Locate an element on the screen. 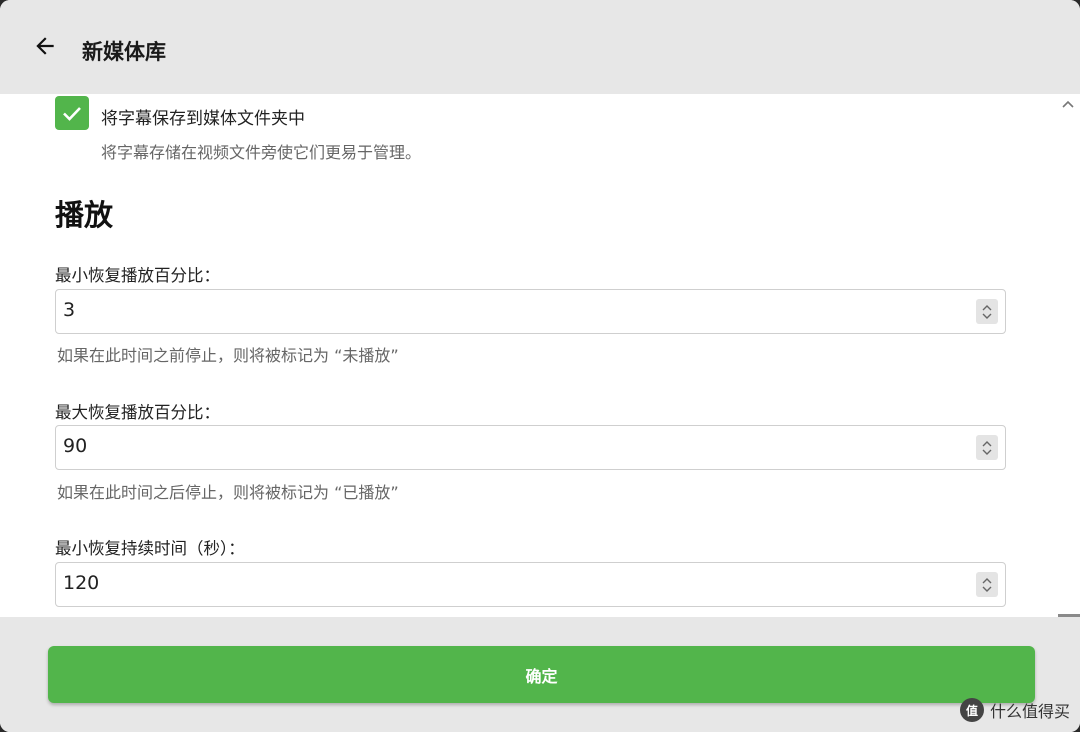 Image resolution: width=1080 pixels, height=732 pixels. min-resume-duration-label: 最小恢复持续时间（秒）： is located at coordinates (150, 548).